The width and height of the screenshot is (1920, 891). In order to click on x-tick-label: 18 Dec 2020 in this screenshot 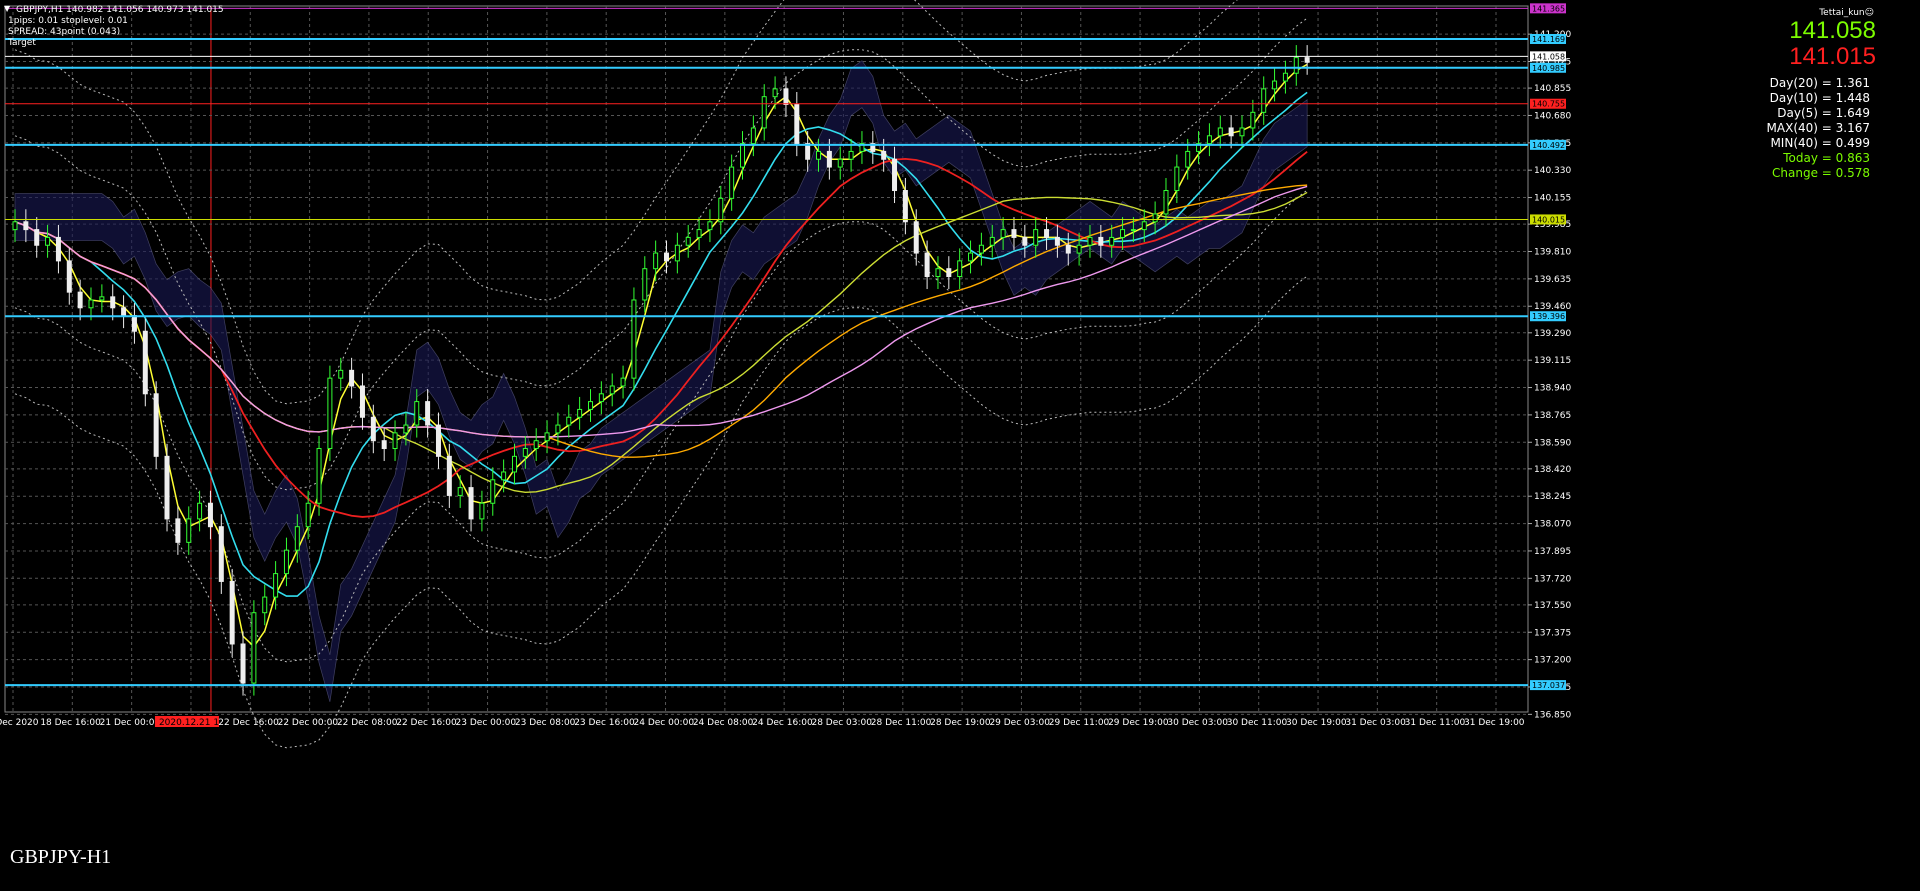, I will do `click(19, 723)`.